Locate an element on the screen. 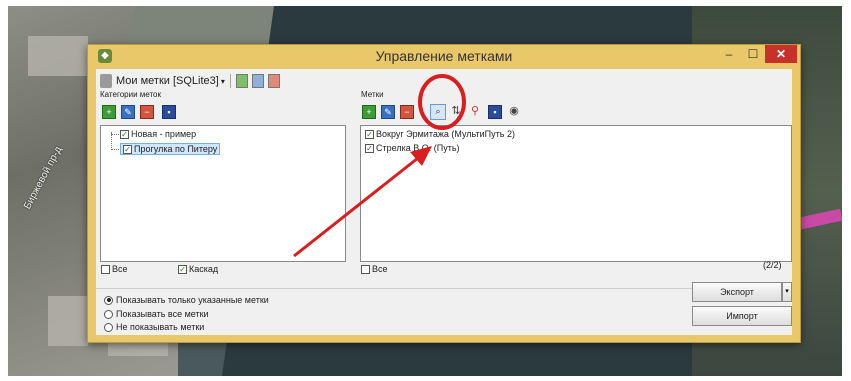 Image resolution: width=851 pixels, height=381 pixels. mark-label: Вокруг Эрмитажа (МультиПуть 2) is located at coordinates (445, 134).